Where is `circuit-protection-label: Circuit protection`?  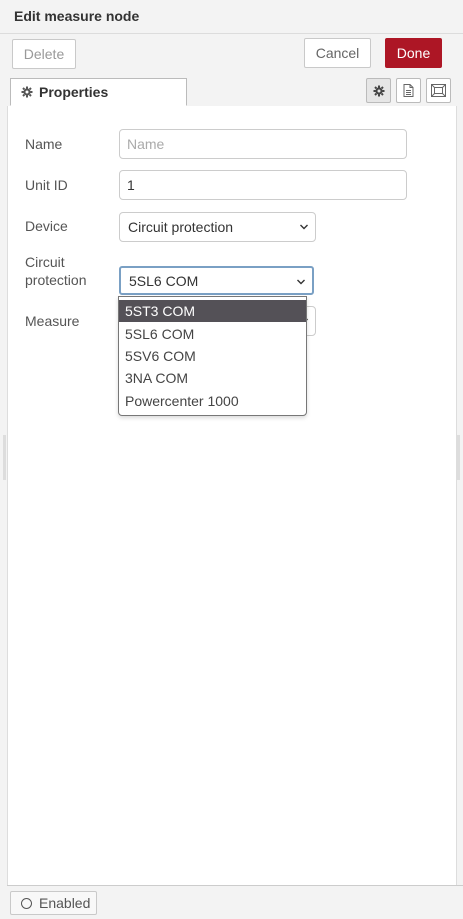
circuit-protection-label: Circuit protection is located at coordinates (55, 271).